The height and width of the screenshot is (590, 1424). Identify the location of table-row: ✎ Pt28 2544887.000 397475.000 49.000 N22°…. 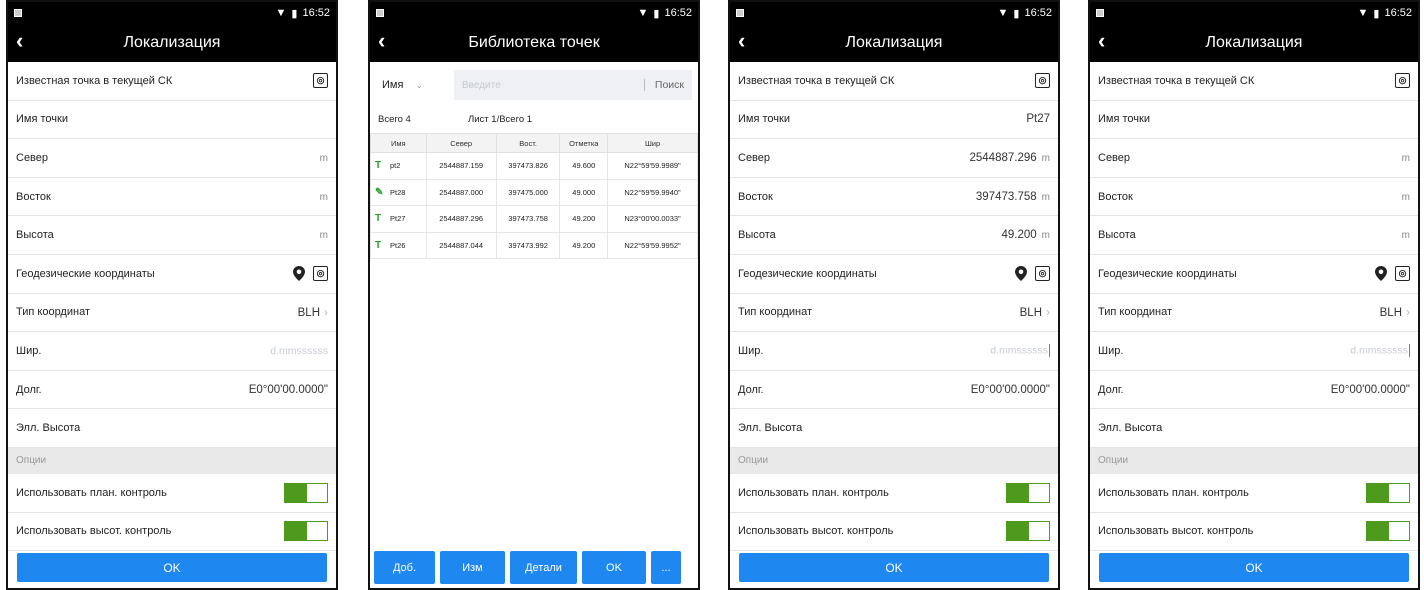
(534, 192).